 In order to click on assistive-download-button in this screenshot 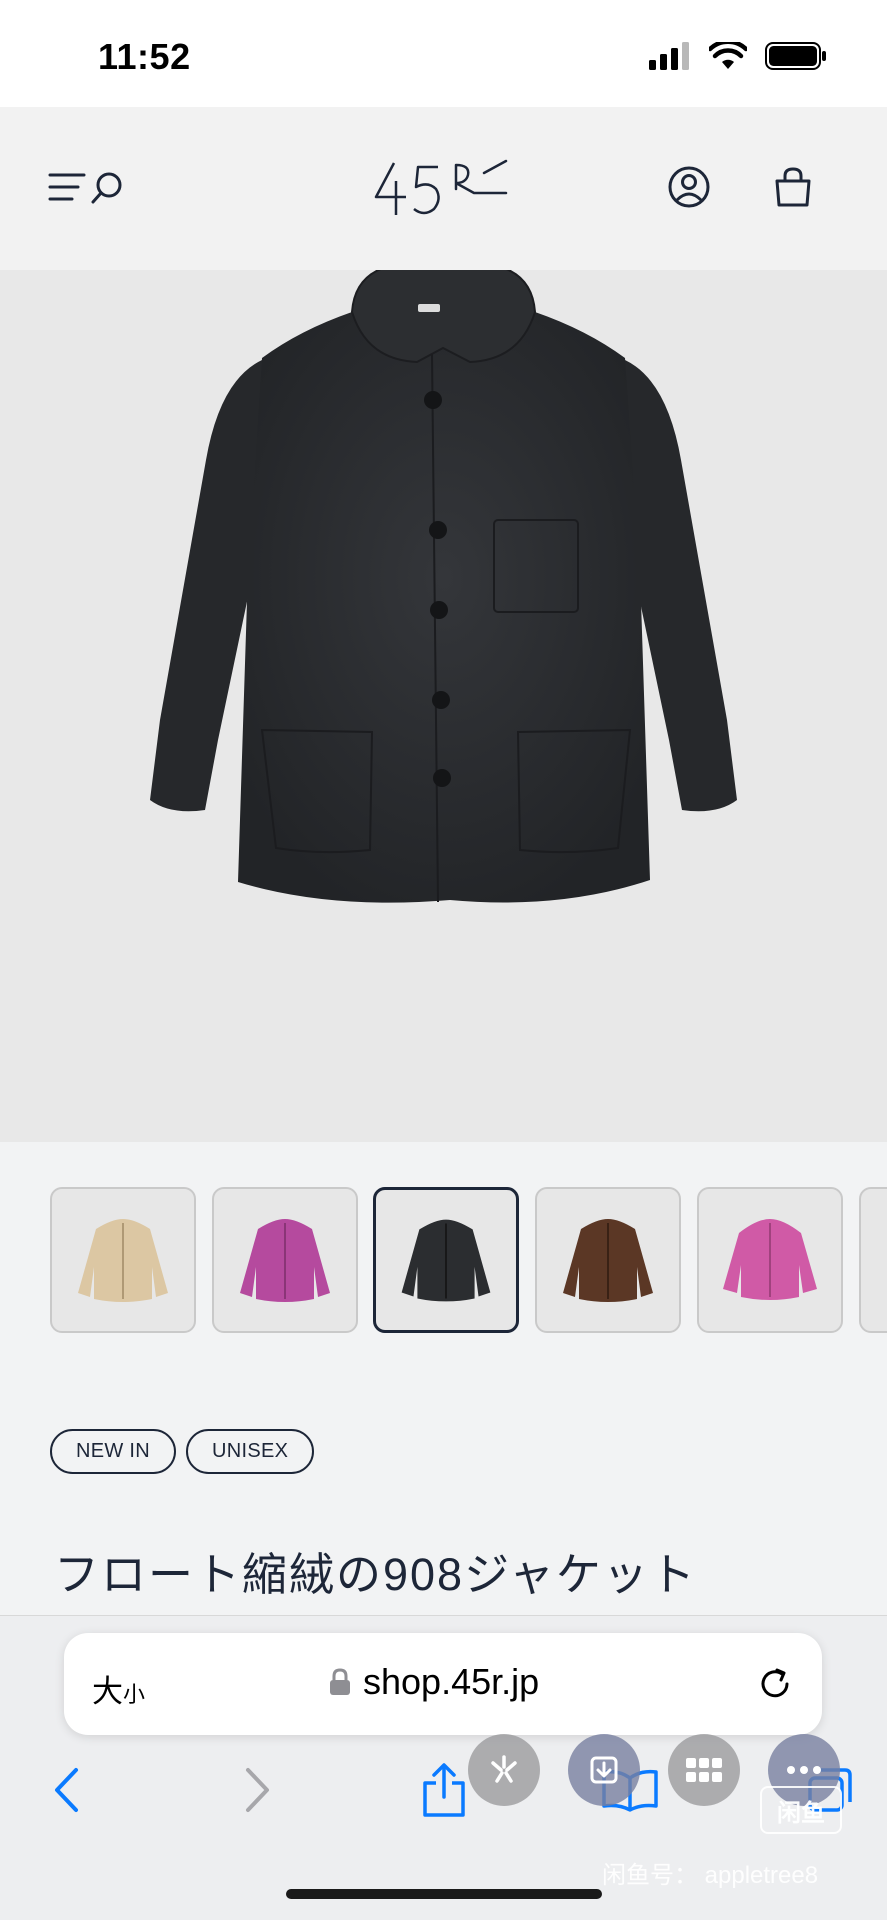, I will do `click(604, 1770)`.